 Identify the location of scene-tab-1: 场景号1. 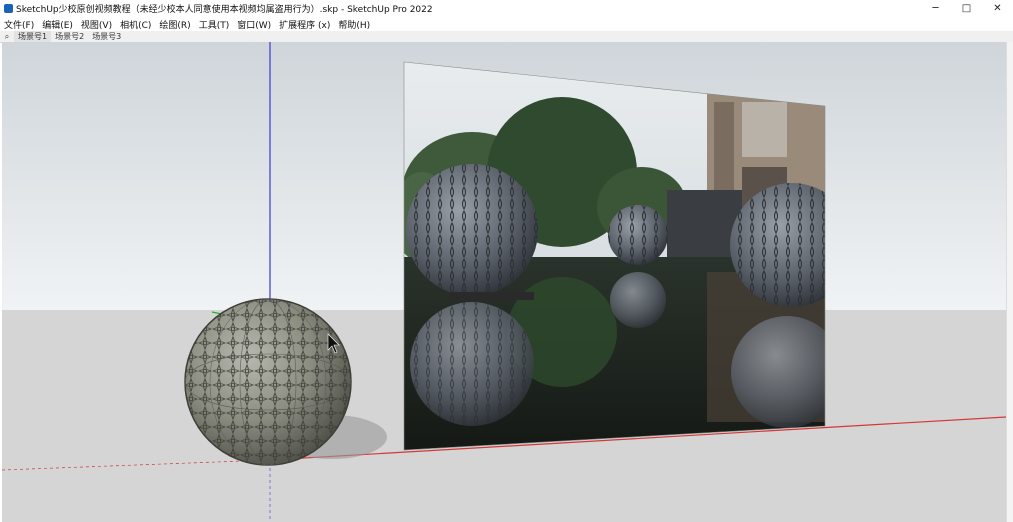
(33, 36).